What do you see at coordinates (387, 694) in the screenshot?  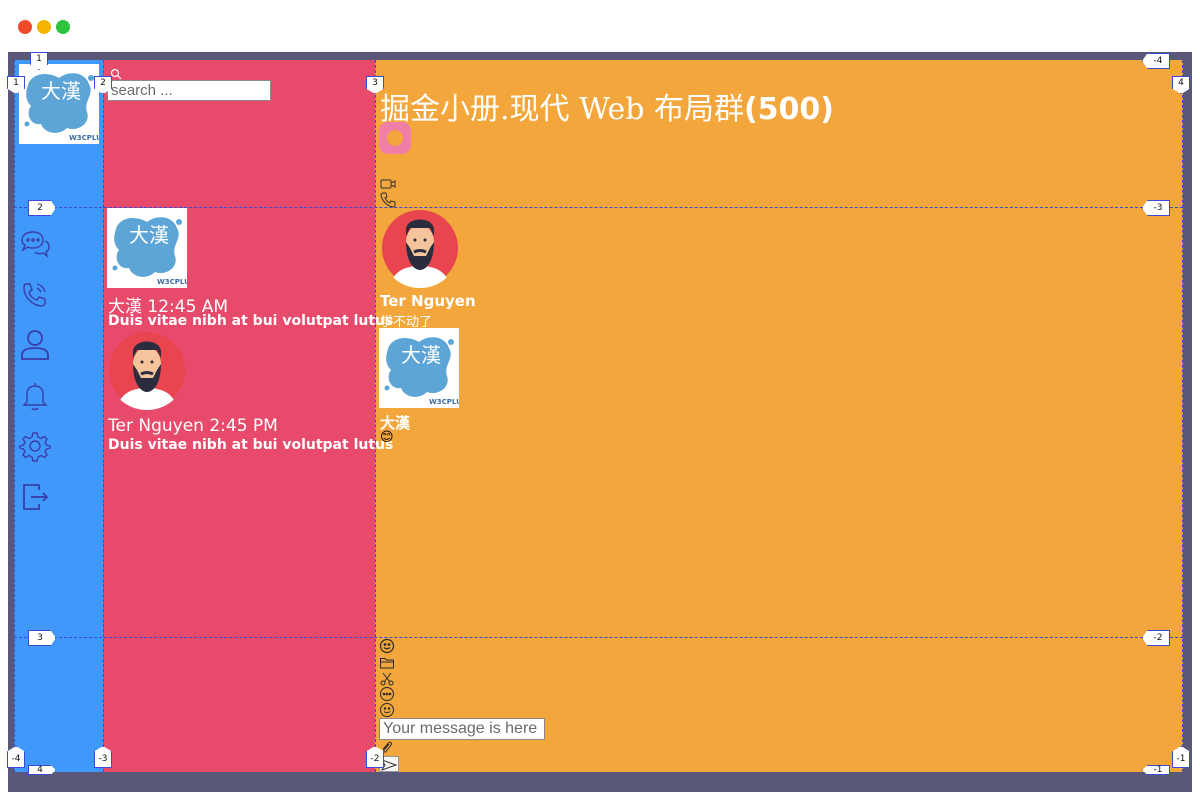 I see `more-dots-icon` at bounding box center [387, 694].